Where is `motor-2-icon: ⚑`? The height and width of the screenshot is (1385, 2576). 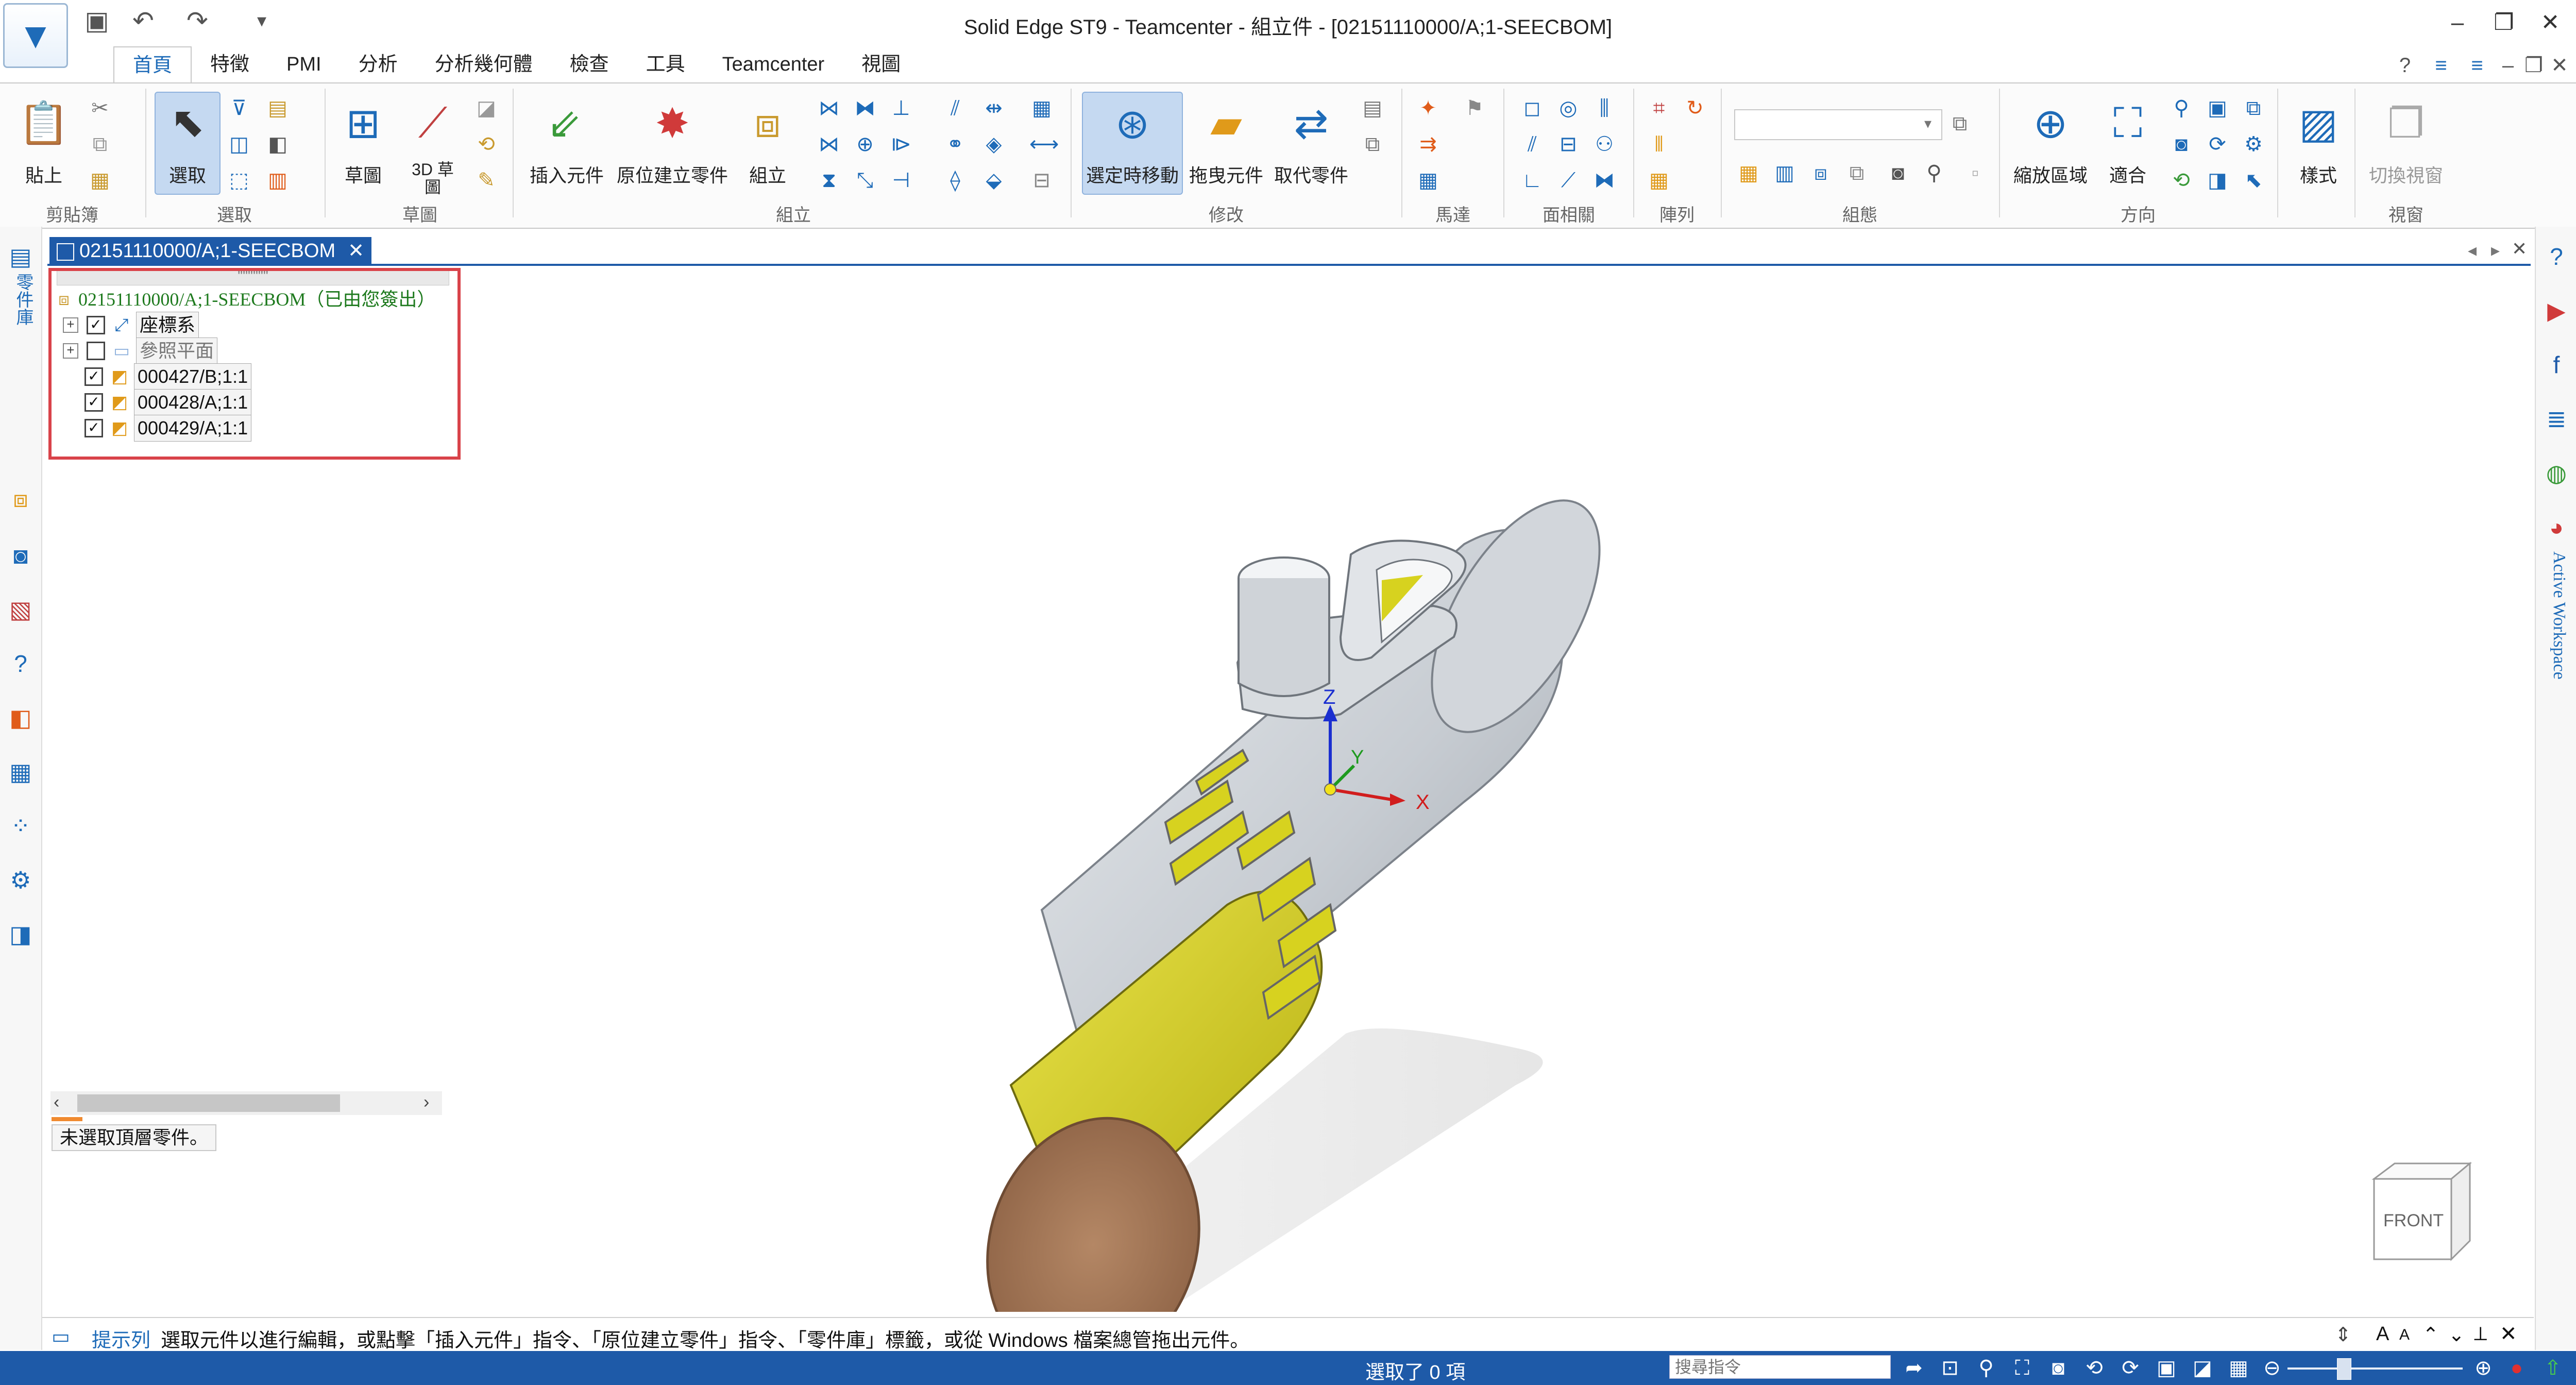
motor-2-icon: ⚑ is located at coordinates (1474, 108).